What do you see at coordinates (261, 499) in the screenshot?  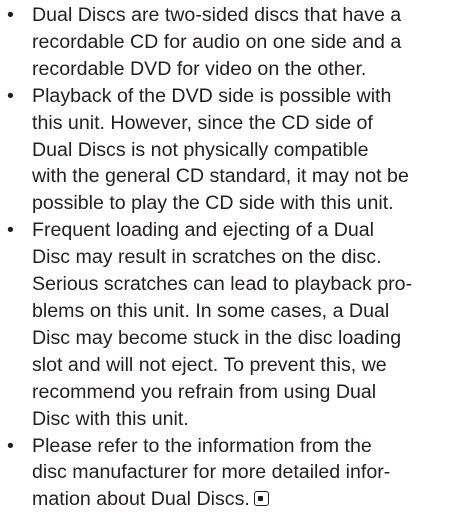 I see `end-of-section-icon` at bounding box center [261, 499].